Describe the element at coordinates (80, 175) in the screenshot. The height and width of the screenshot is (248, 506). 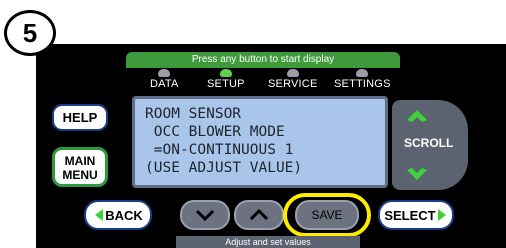
I see `main-menu-label-line2: MENU` at that location.